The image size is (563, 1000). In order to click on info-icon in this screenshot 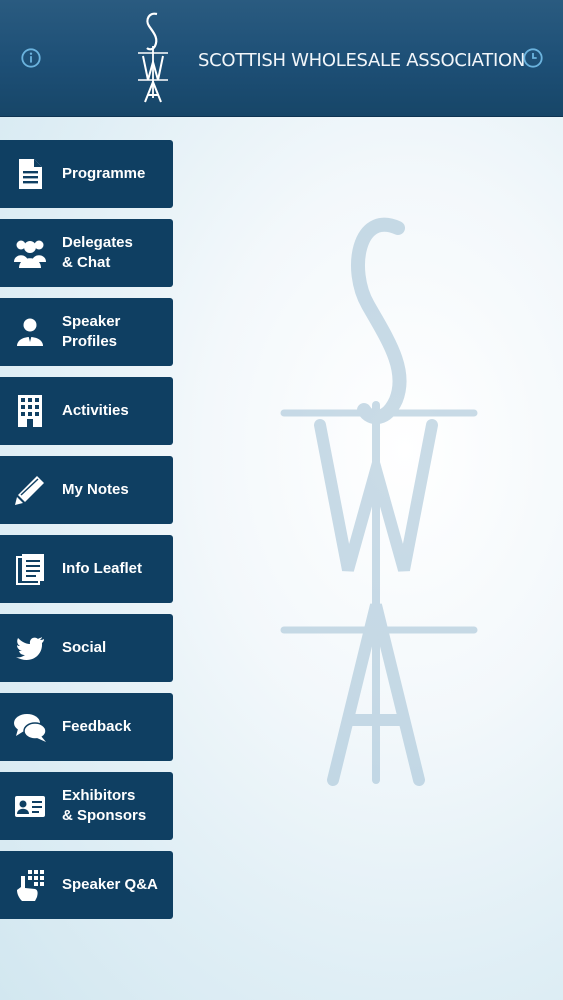, I will do `click(31, 58)`.